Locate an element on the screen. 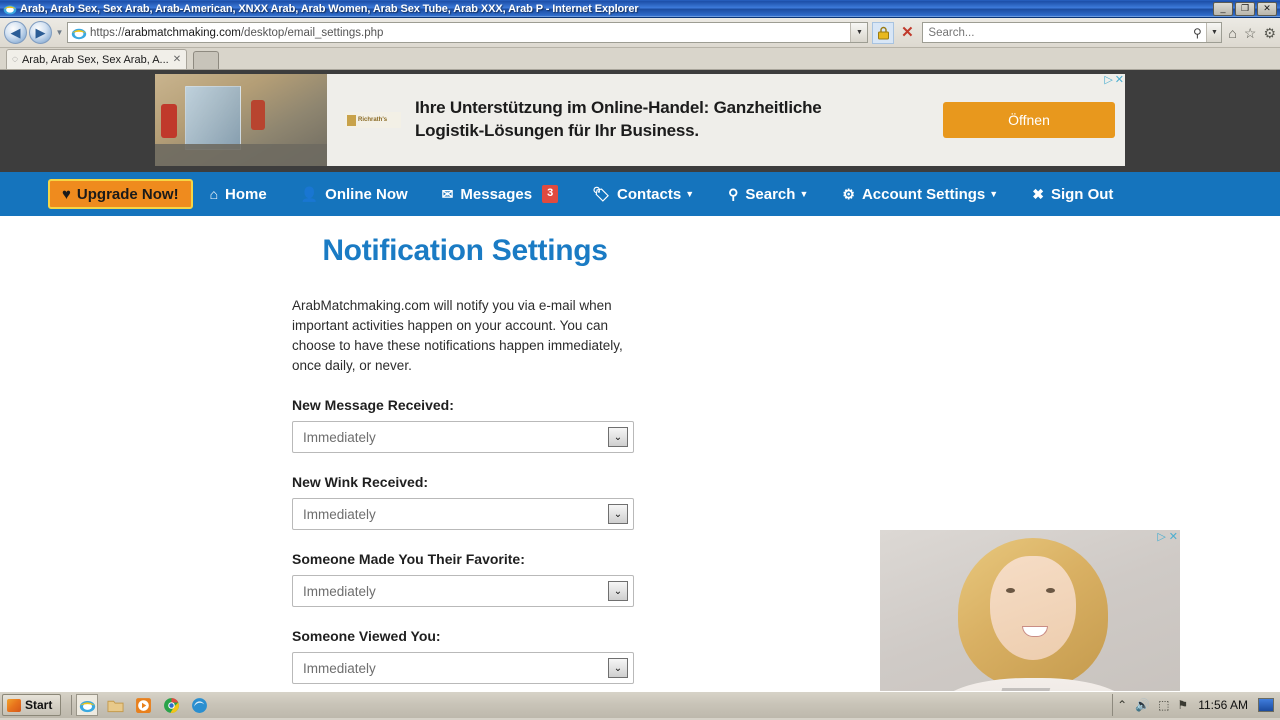  upgrade-now-button: ♥ Upgrade Now! is located at coordinates (120, 194).